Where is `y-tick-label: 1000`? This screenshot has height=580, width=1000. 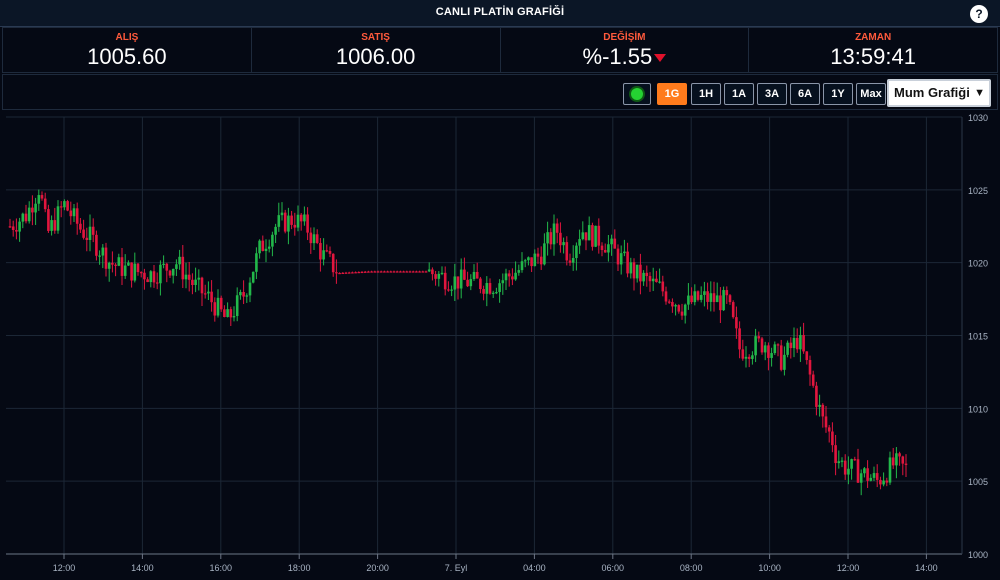 y-tick-label: 1000 is located at coordinates (978, 555).